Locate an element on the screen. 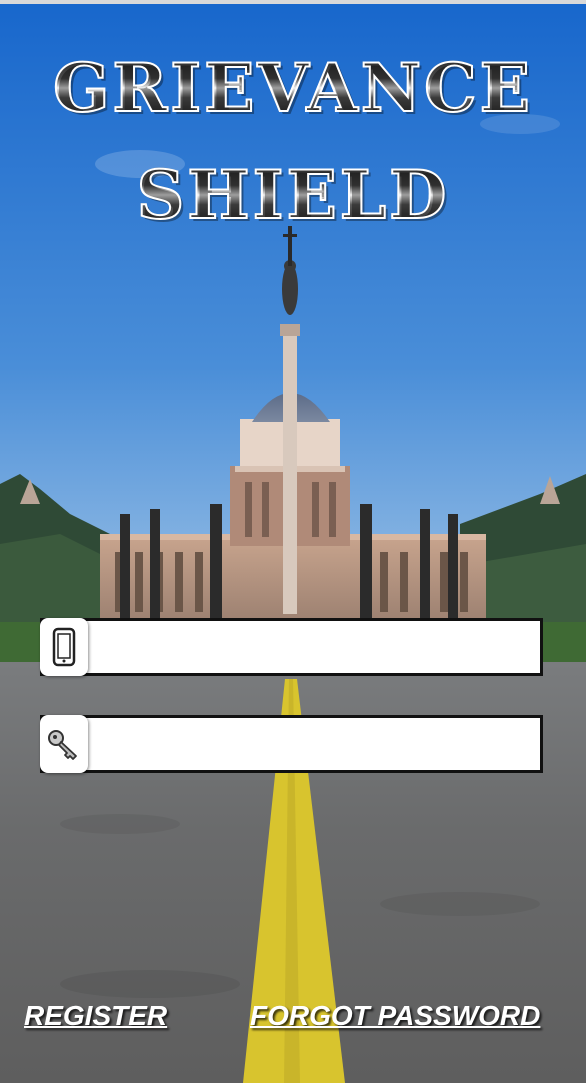 The image size is (586, 1083). phone-input is located at coordinates (317, 648).